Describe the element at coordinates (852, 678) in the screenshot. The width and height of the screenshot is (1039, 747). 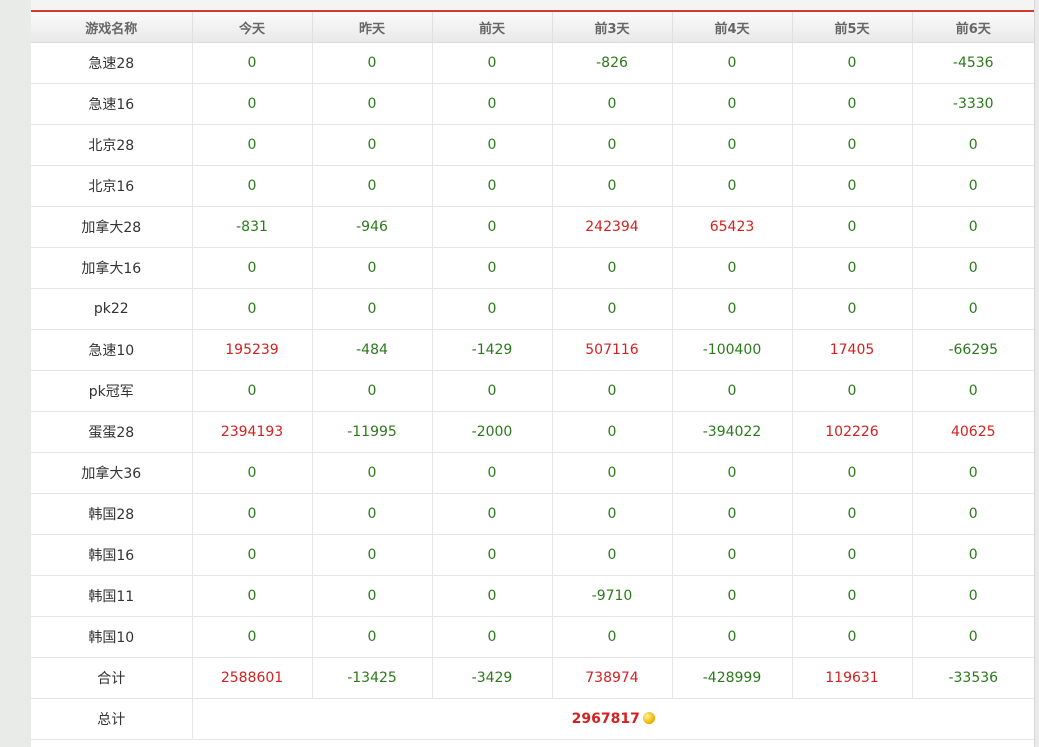
I see `subtotal-value-cell: 119631` at that location.